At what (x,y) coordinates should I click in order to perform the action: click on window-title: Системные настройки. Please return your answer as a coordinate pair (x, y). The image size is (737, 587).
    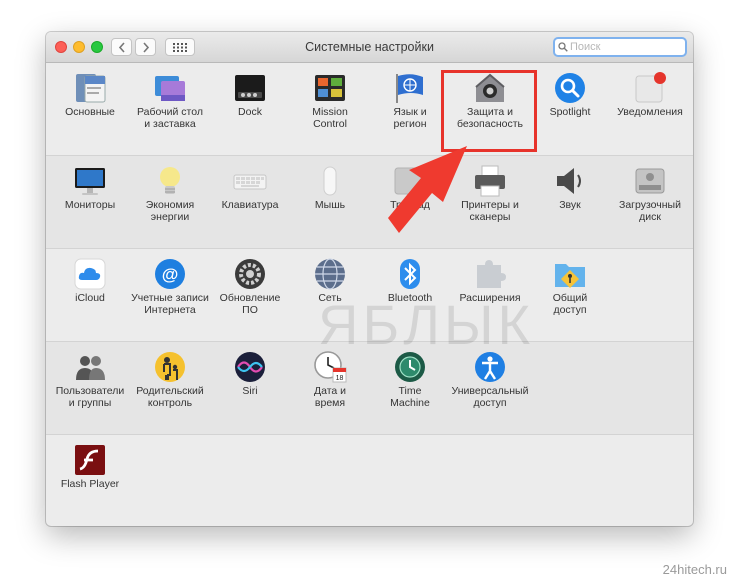
    Looking at the image, I should click on (369, 47).